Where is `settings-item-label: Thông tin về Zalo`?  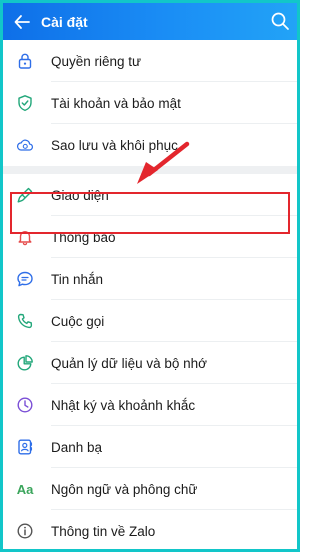
settings-item-label: Thông tin về Zalo is located at coordinates (103, 531).